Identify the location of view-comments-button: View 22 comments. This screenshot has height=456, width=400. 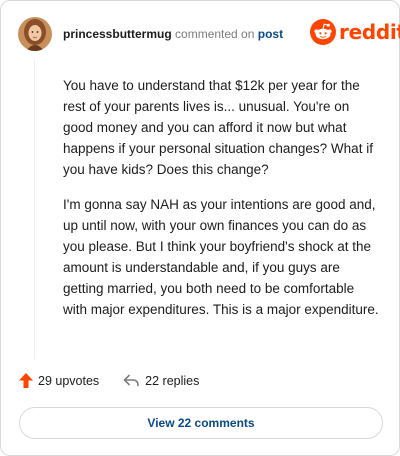
(201, 423).